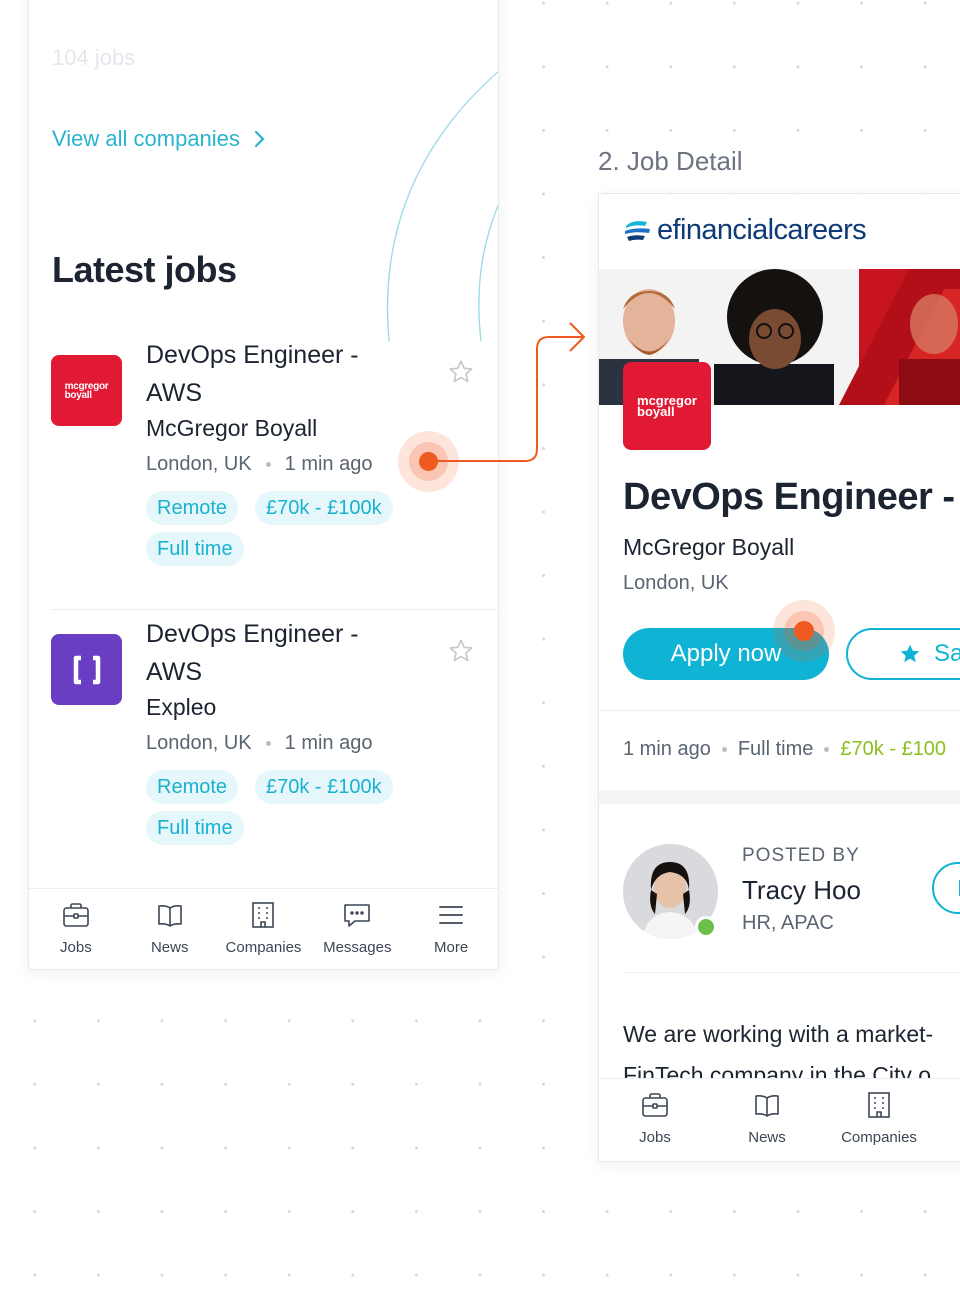 This screenshot has height=1291, width=960. What do you see at coordinates (879, 1105) in the screenshot?
I see `building-icon` at bounding box center [879, 1105].